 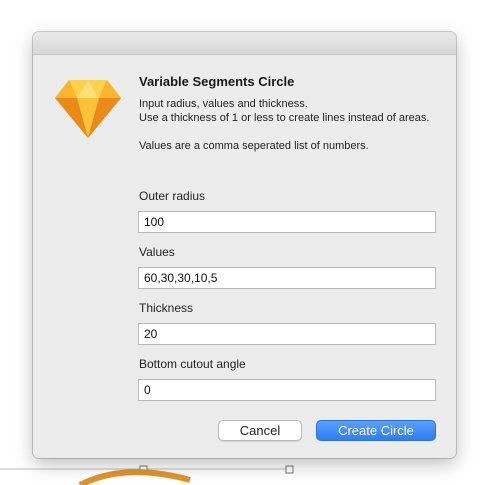 What do you see at coordinates (134, 477) in the screenshot?
I see `circle-segment-arc` at bounding box center [134, 477].